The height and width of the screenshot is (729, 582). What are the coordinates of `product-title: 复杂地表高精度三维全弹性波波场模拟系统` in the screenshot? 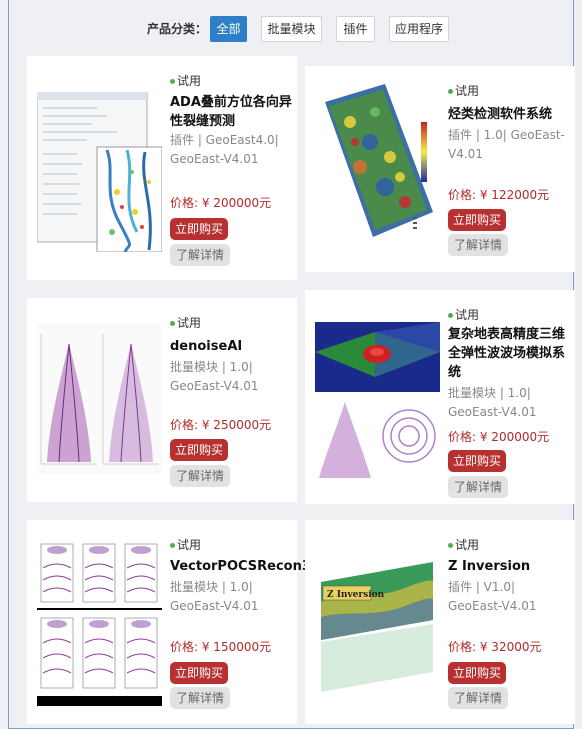 It's located at (509, 353).